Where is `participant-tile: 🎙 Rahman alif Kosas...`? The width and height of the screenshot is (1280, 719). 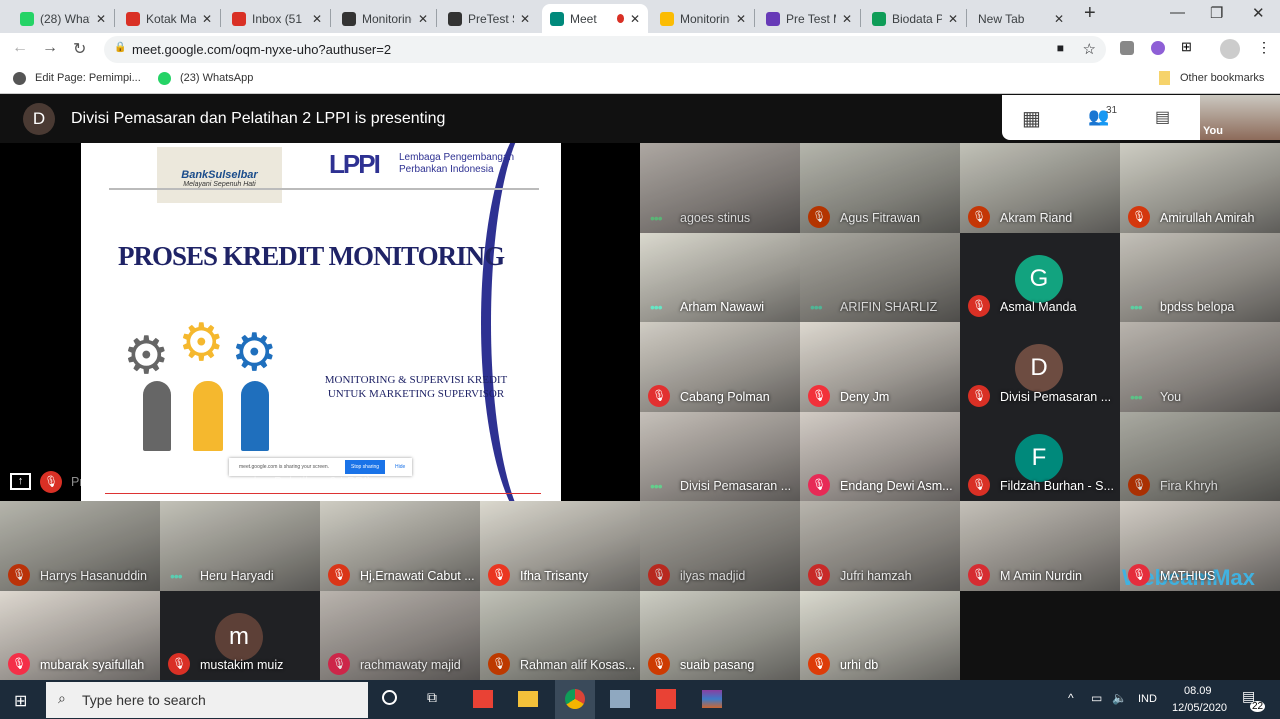 participant-tile: 🎙 Rahman alif Kosas... is located at coordinates (560, 635).